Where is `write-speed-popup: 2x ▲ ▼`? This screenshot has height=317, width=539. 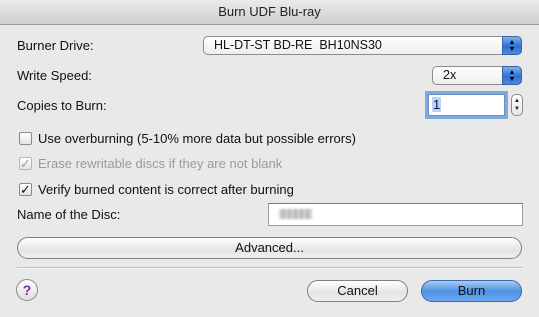
write-speed-popup: 2x ▲ ▼ is located at coordinates (477, 75).